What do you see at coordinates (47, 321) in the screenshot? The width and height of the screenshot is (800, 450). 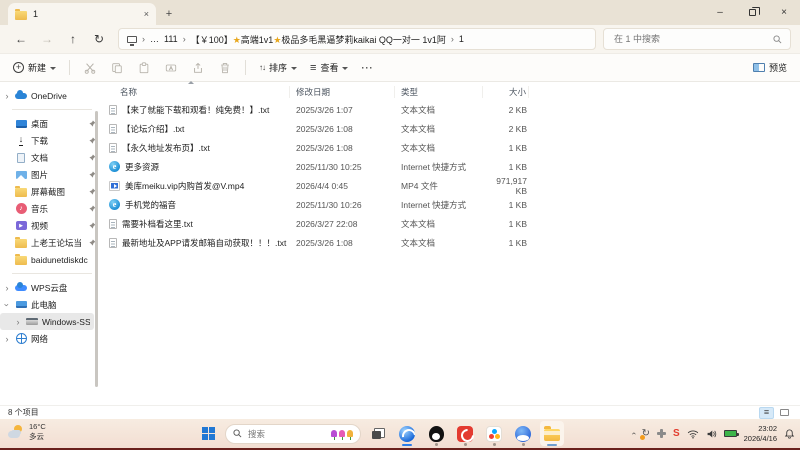 I see `sidebar-item-windows-ssd: › Windows-SSD` at bounding box center [47, 321].